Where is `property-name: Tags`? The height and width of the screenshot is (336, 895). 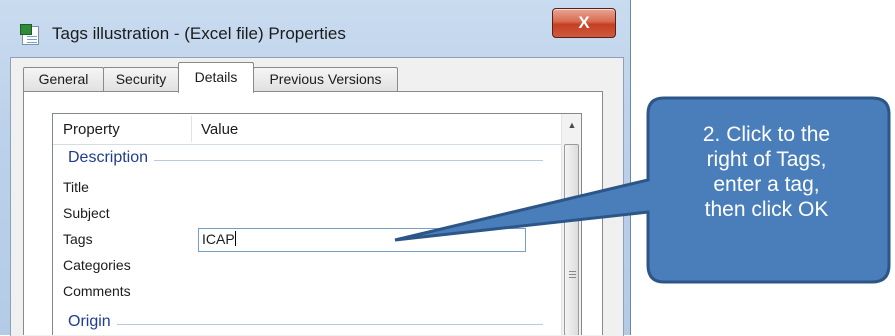 property-name: Tags is located at coordinates (78, 239).